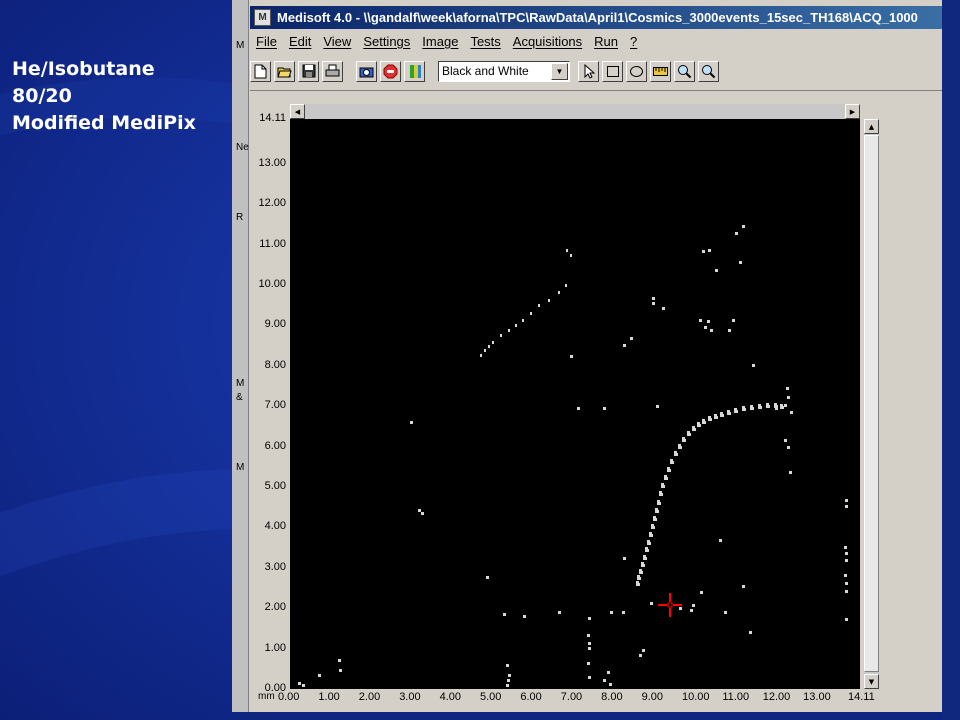 The height and width of the screenshot is (720, 960). What do you see at coordinates (284, 71) in the screenshot?
I see `open-folder-icon` at bounding box center [284, 71].